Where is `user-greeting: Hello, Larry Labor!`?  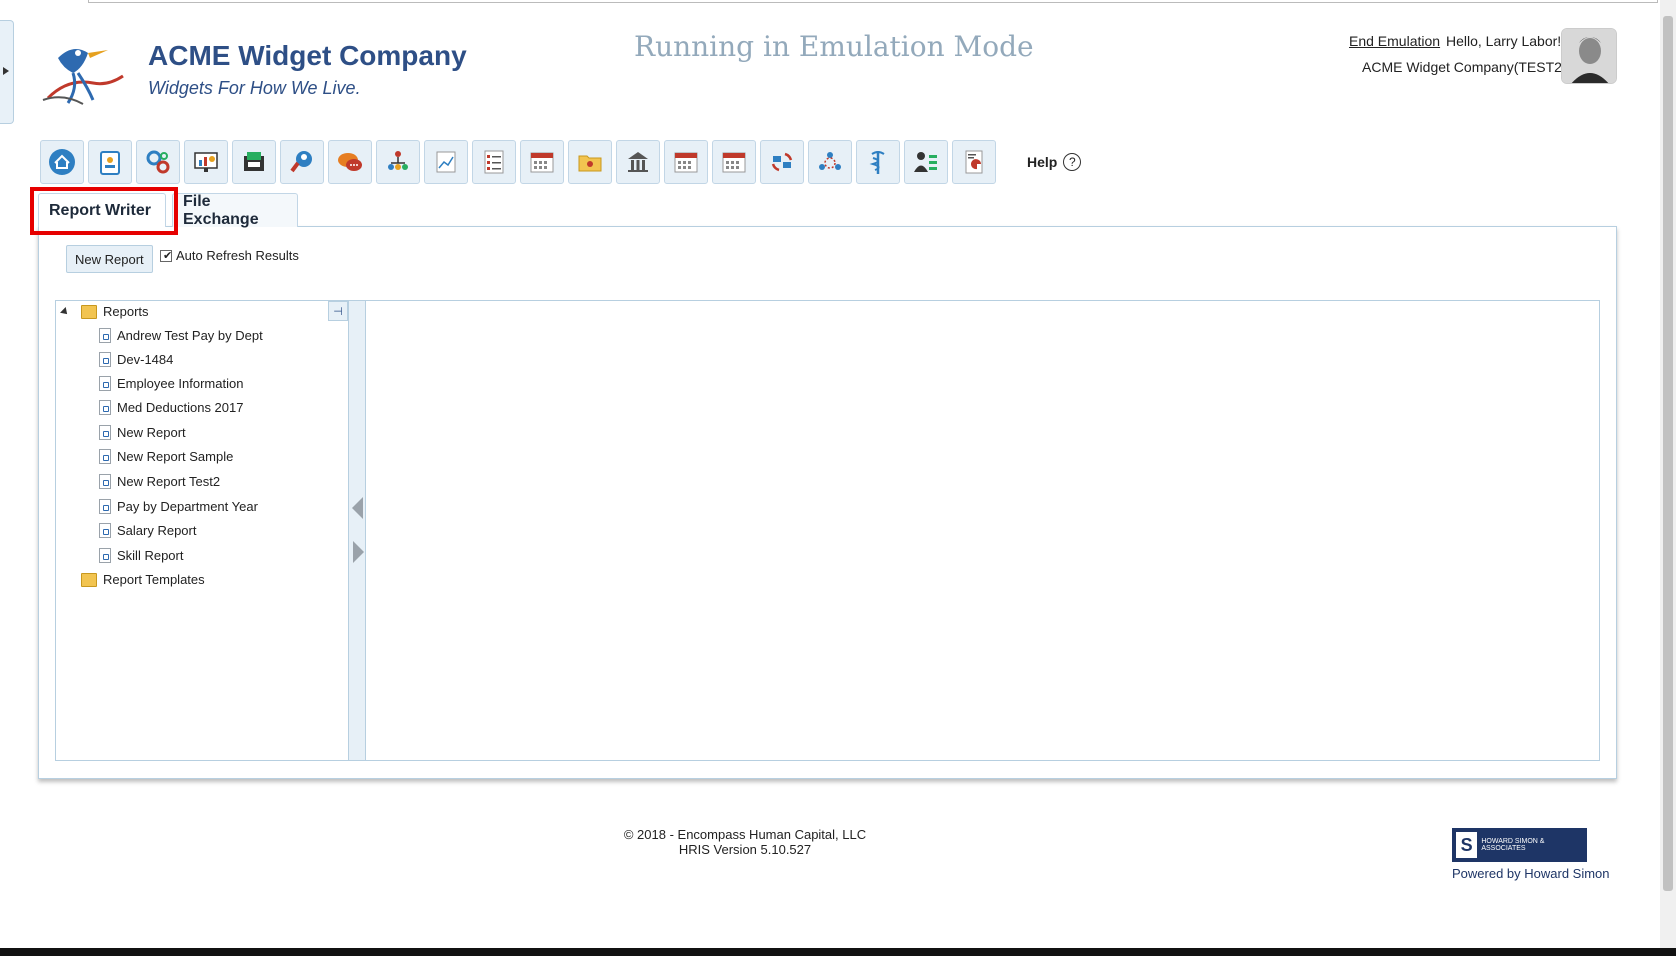 user-greeting: Hello, Larry Labor! is located at coordinates (1504, 41).